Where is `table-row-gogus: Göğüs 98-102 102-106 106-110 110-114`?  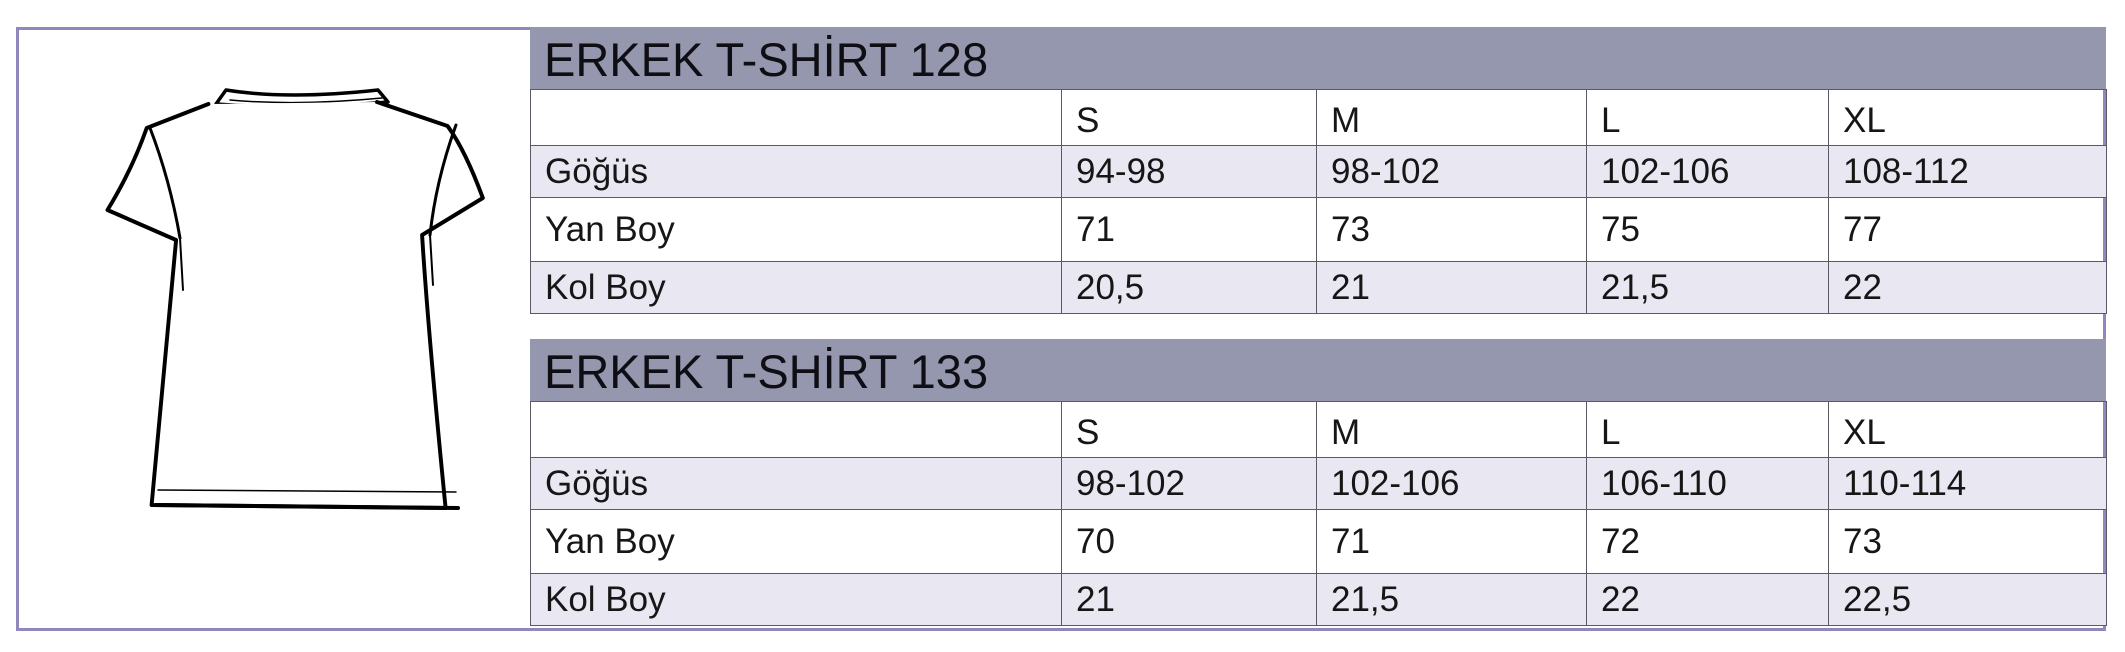 table-row-gogus: Göğüs 98-102 102-106 106-110 110-114 is located at coordinates (1318, 483).